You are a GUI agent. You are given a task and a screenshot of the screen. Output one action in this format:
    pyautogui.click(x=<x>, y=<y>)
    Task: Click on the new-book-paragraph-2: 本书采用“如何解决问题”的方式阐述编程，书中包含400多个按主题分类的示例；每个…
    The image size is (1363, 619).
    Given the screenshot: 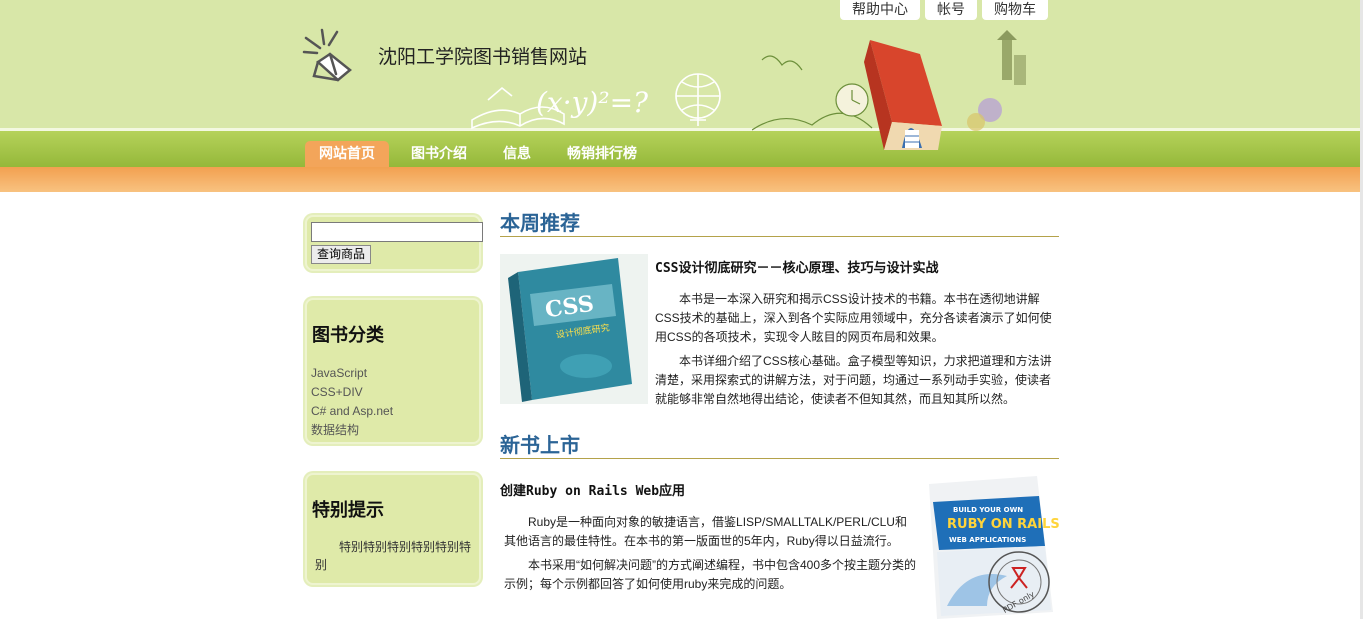 What is the action you would take?
    pyautogui.click(x=710, y=574)
    